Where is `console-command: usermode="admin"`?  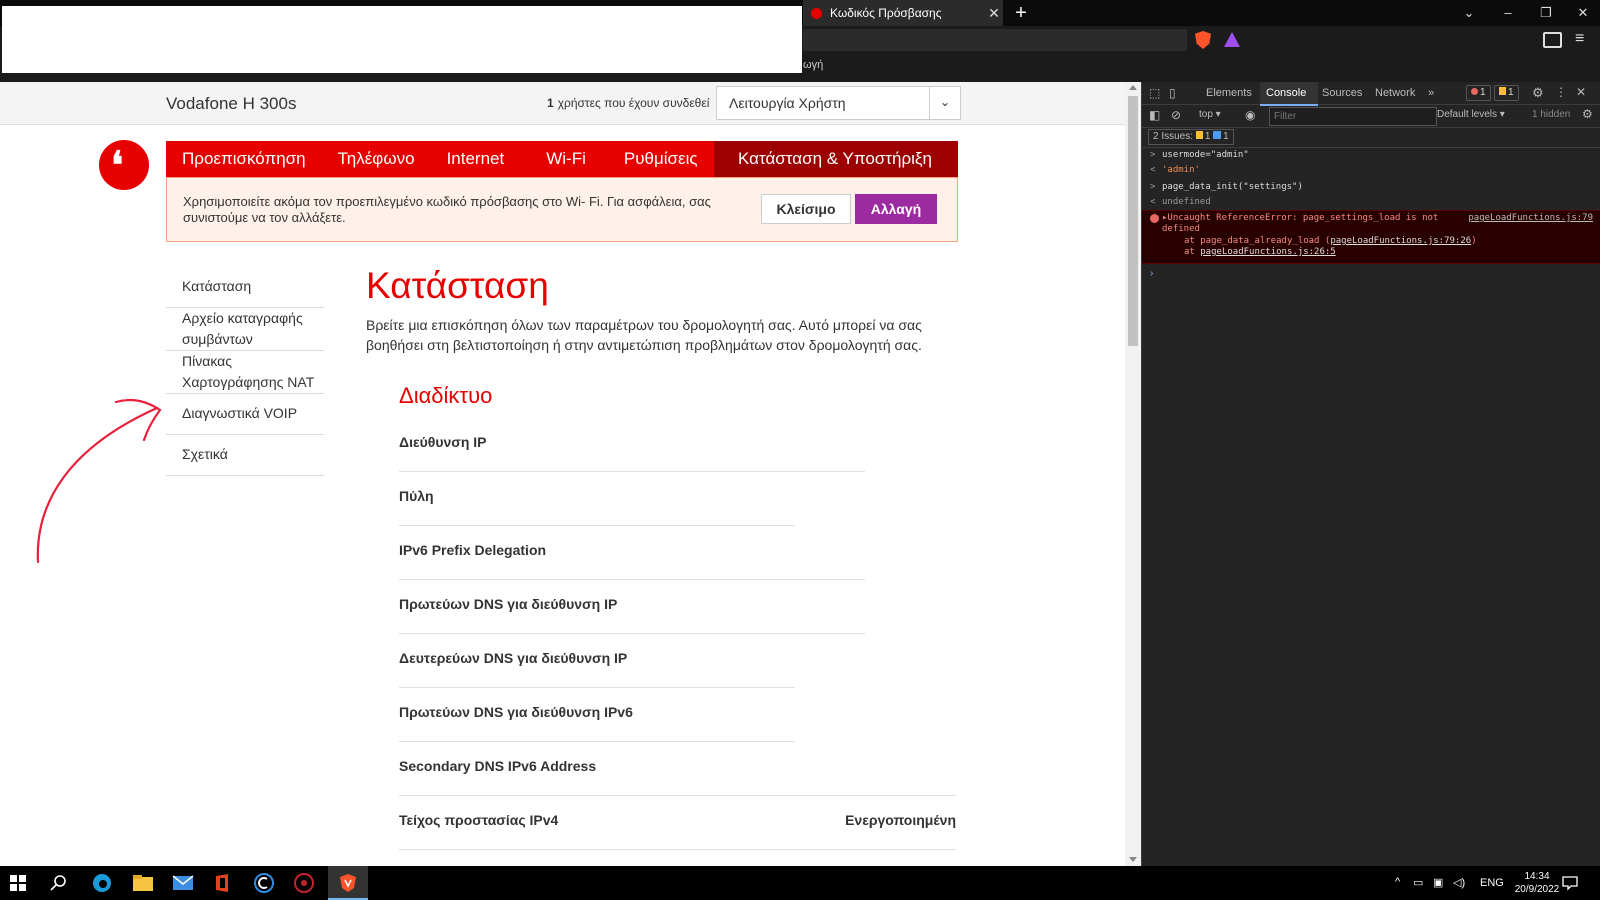
console-command: usermode="admin" is located at coordinates (1205, 155).